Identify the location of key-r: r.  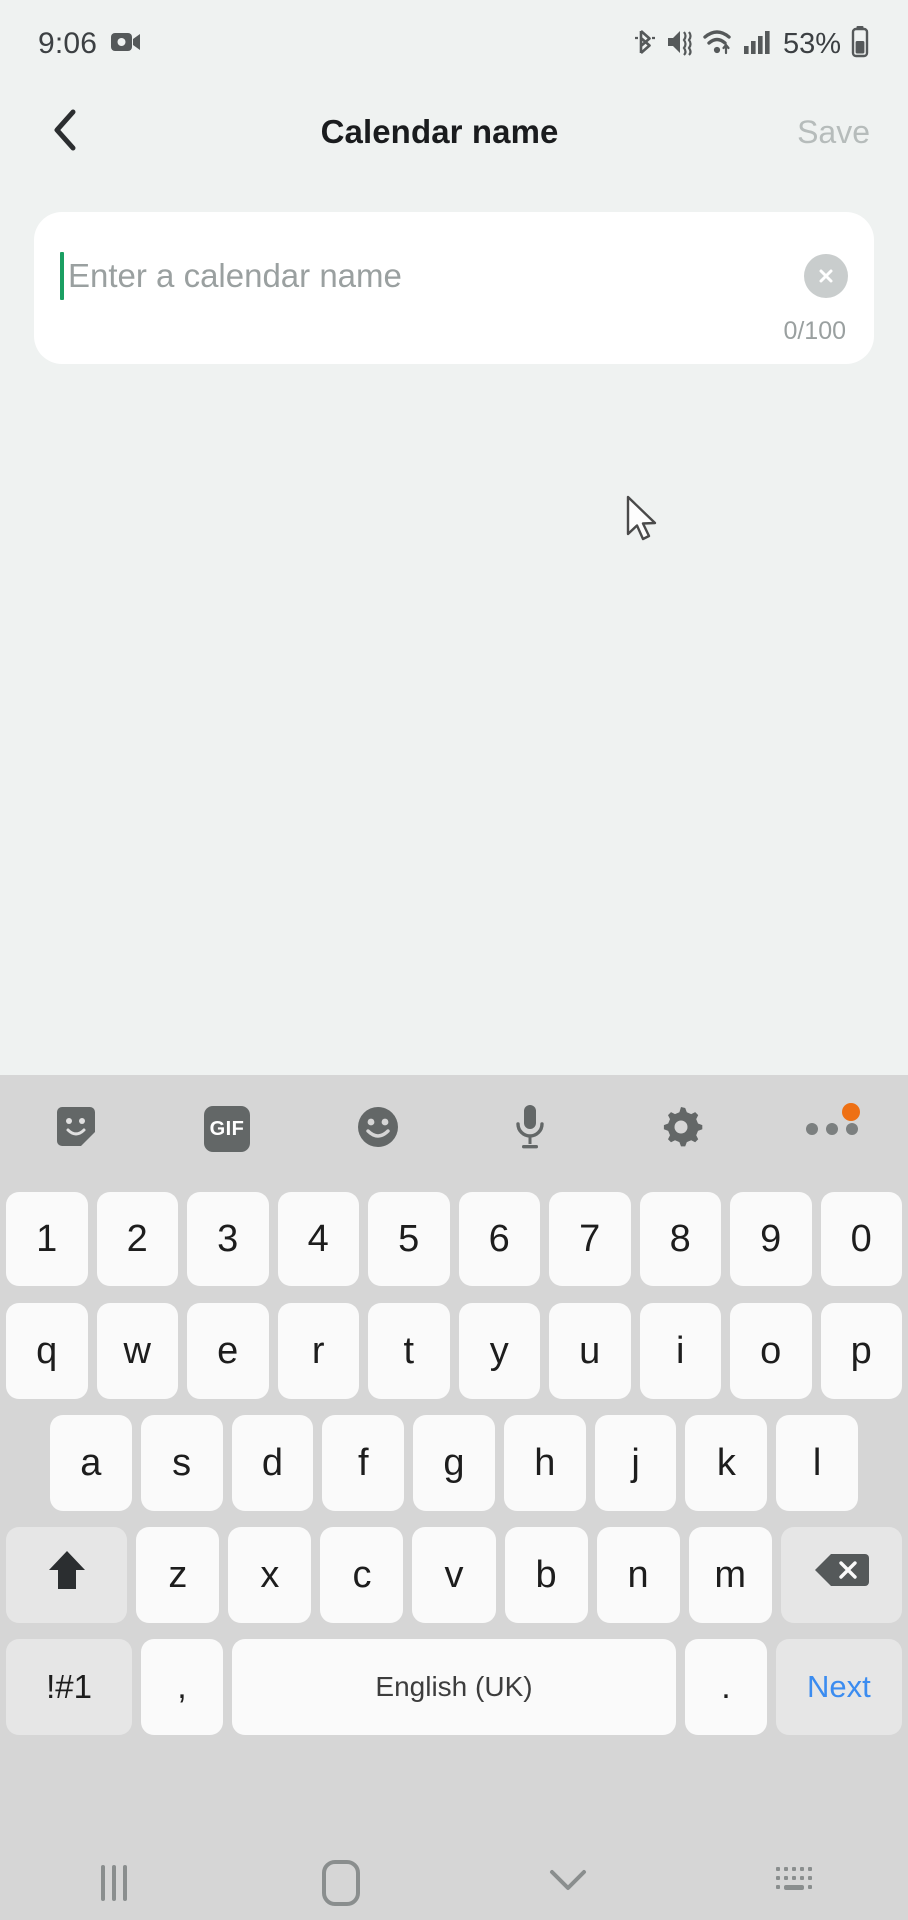
(318, 1351).